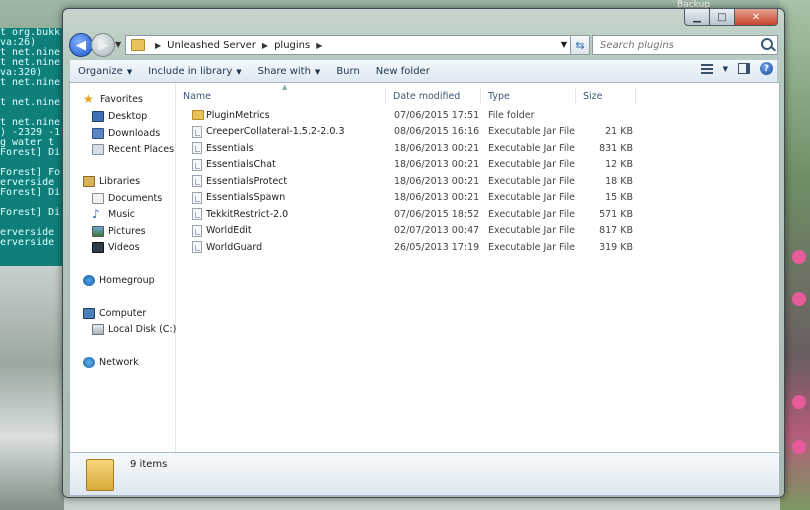  I want to click on nav-homegroup-label: Homegroup, so click(127, 280).